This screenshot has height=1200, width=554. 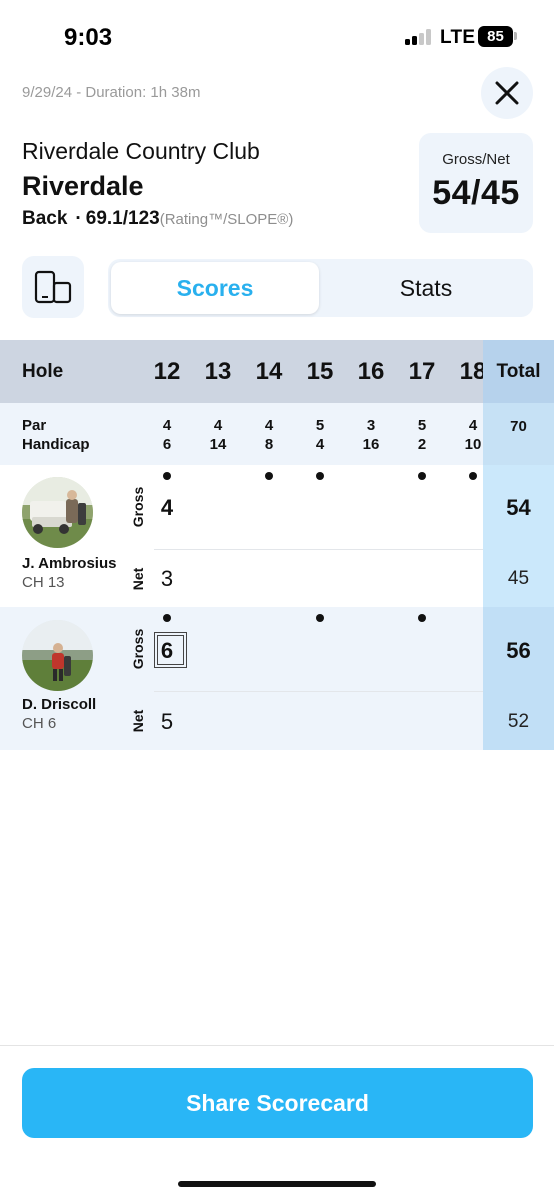 I want to click on home-indicator, so click(x=277, y=1184).